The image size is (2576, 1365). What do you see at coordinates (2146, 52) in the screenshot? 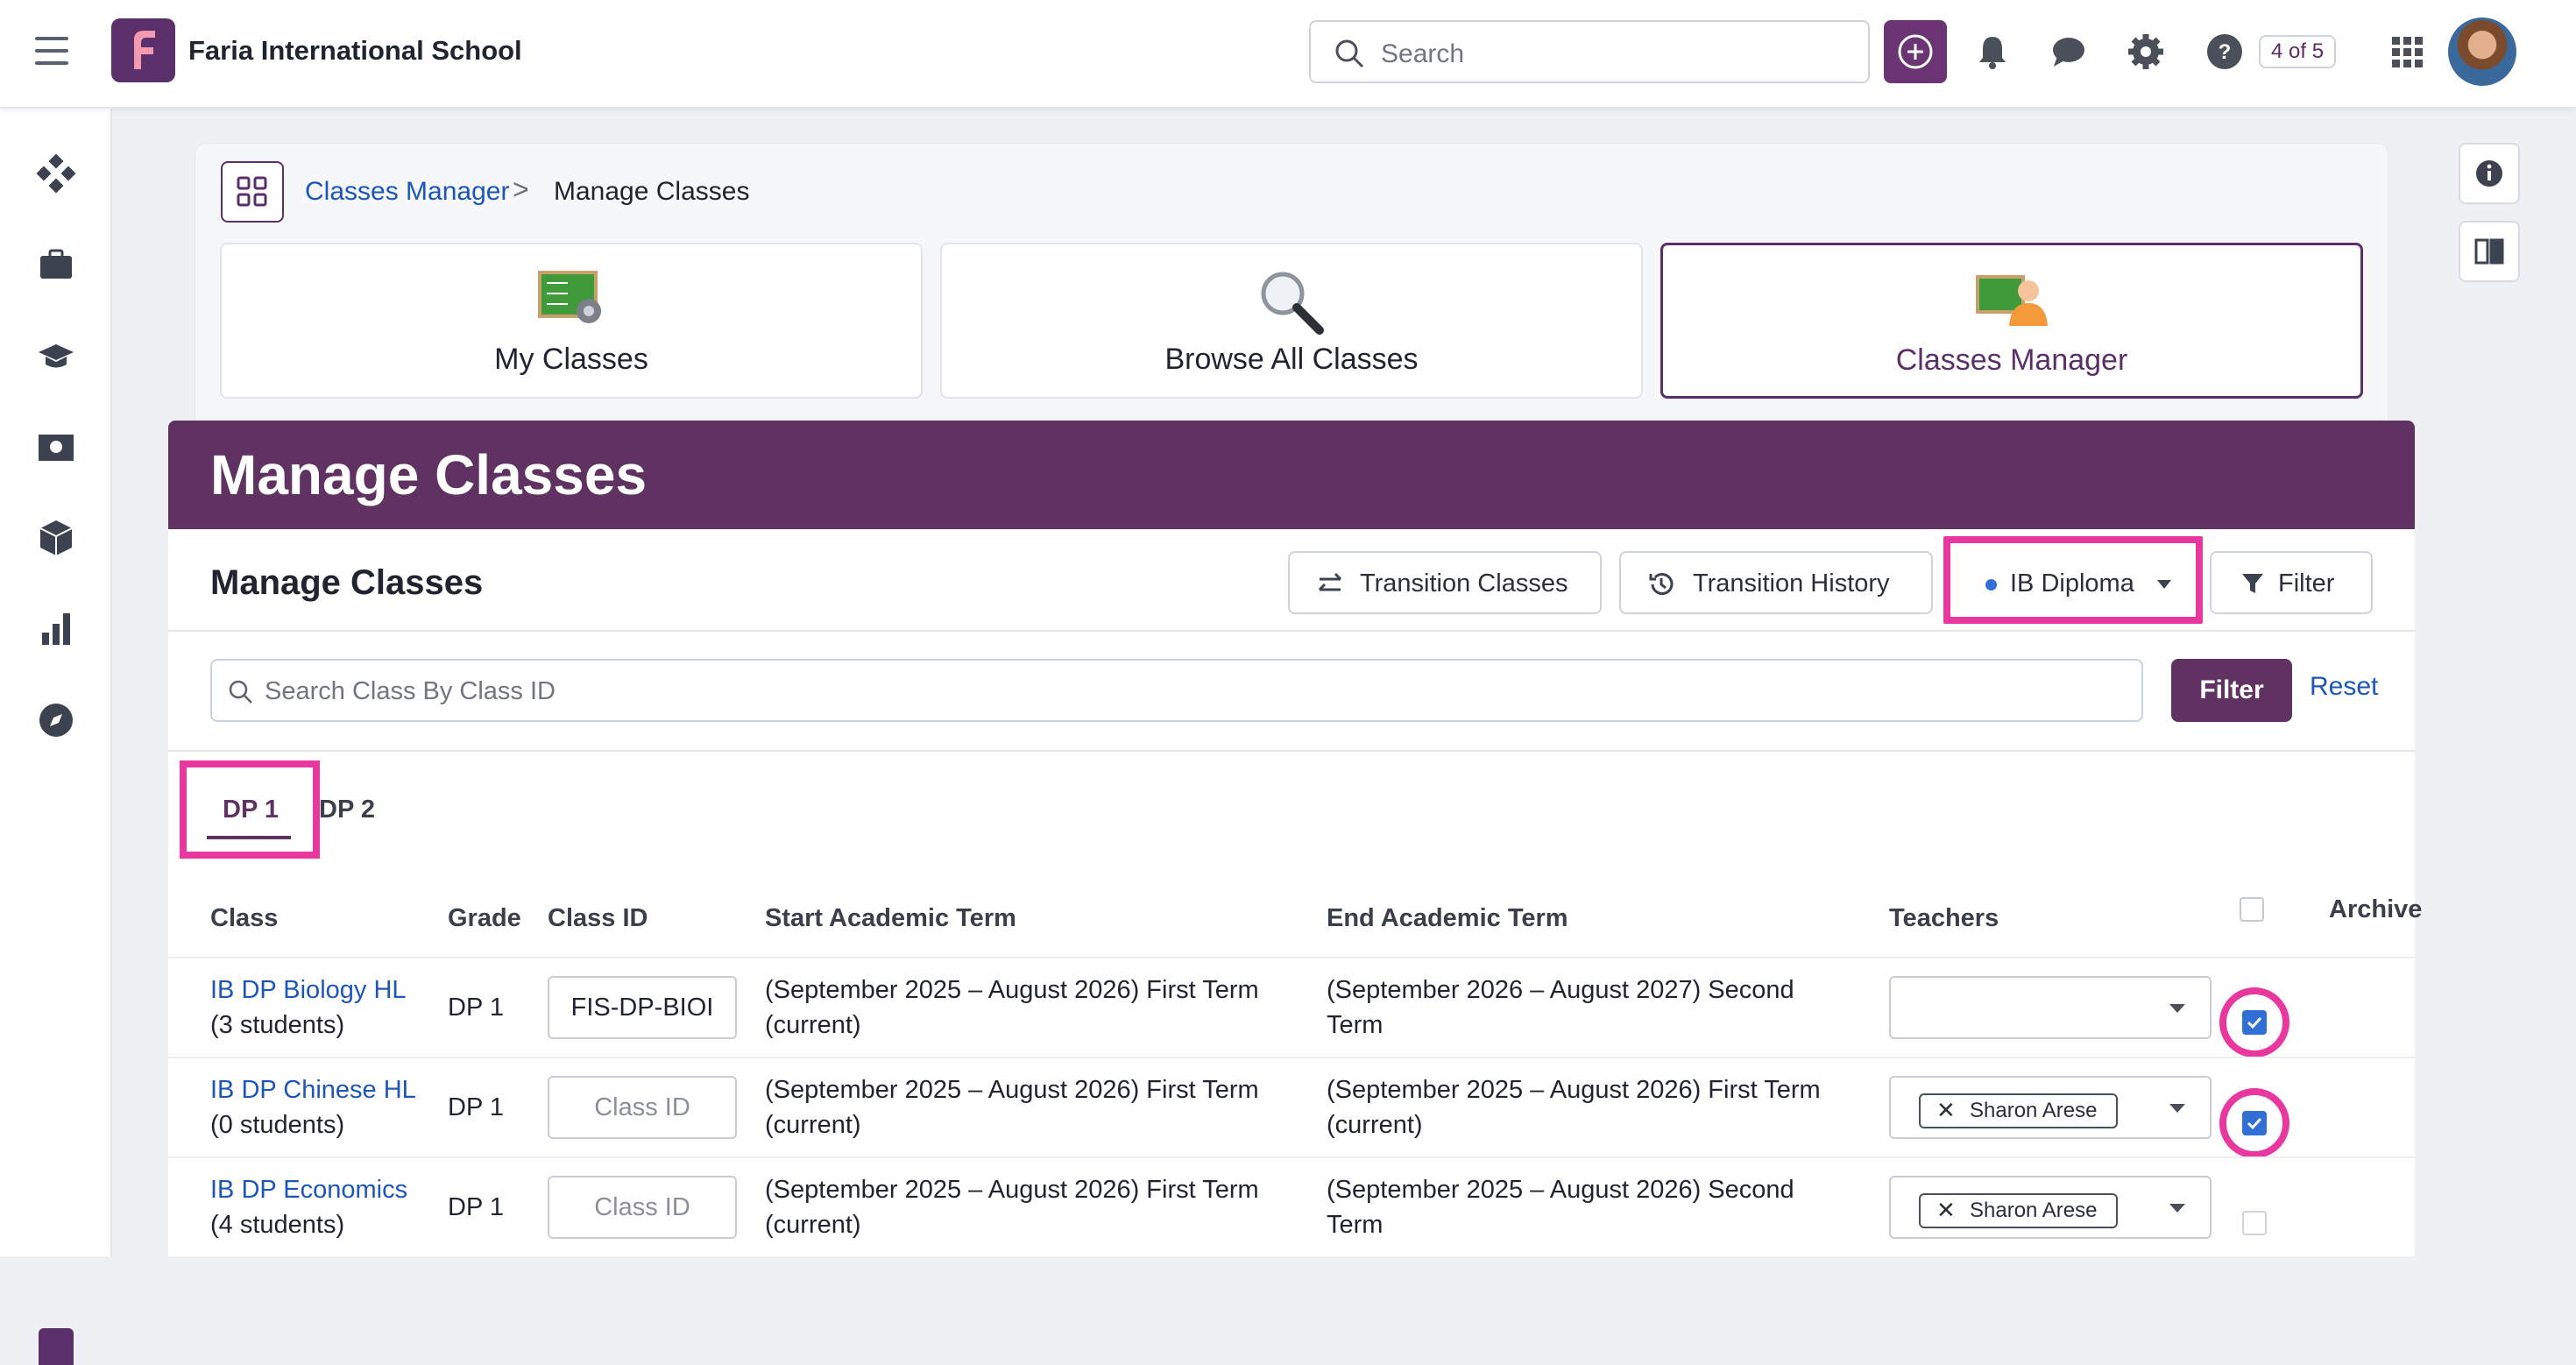
I see `gear-icon` at bounding box center [2146, 52].